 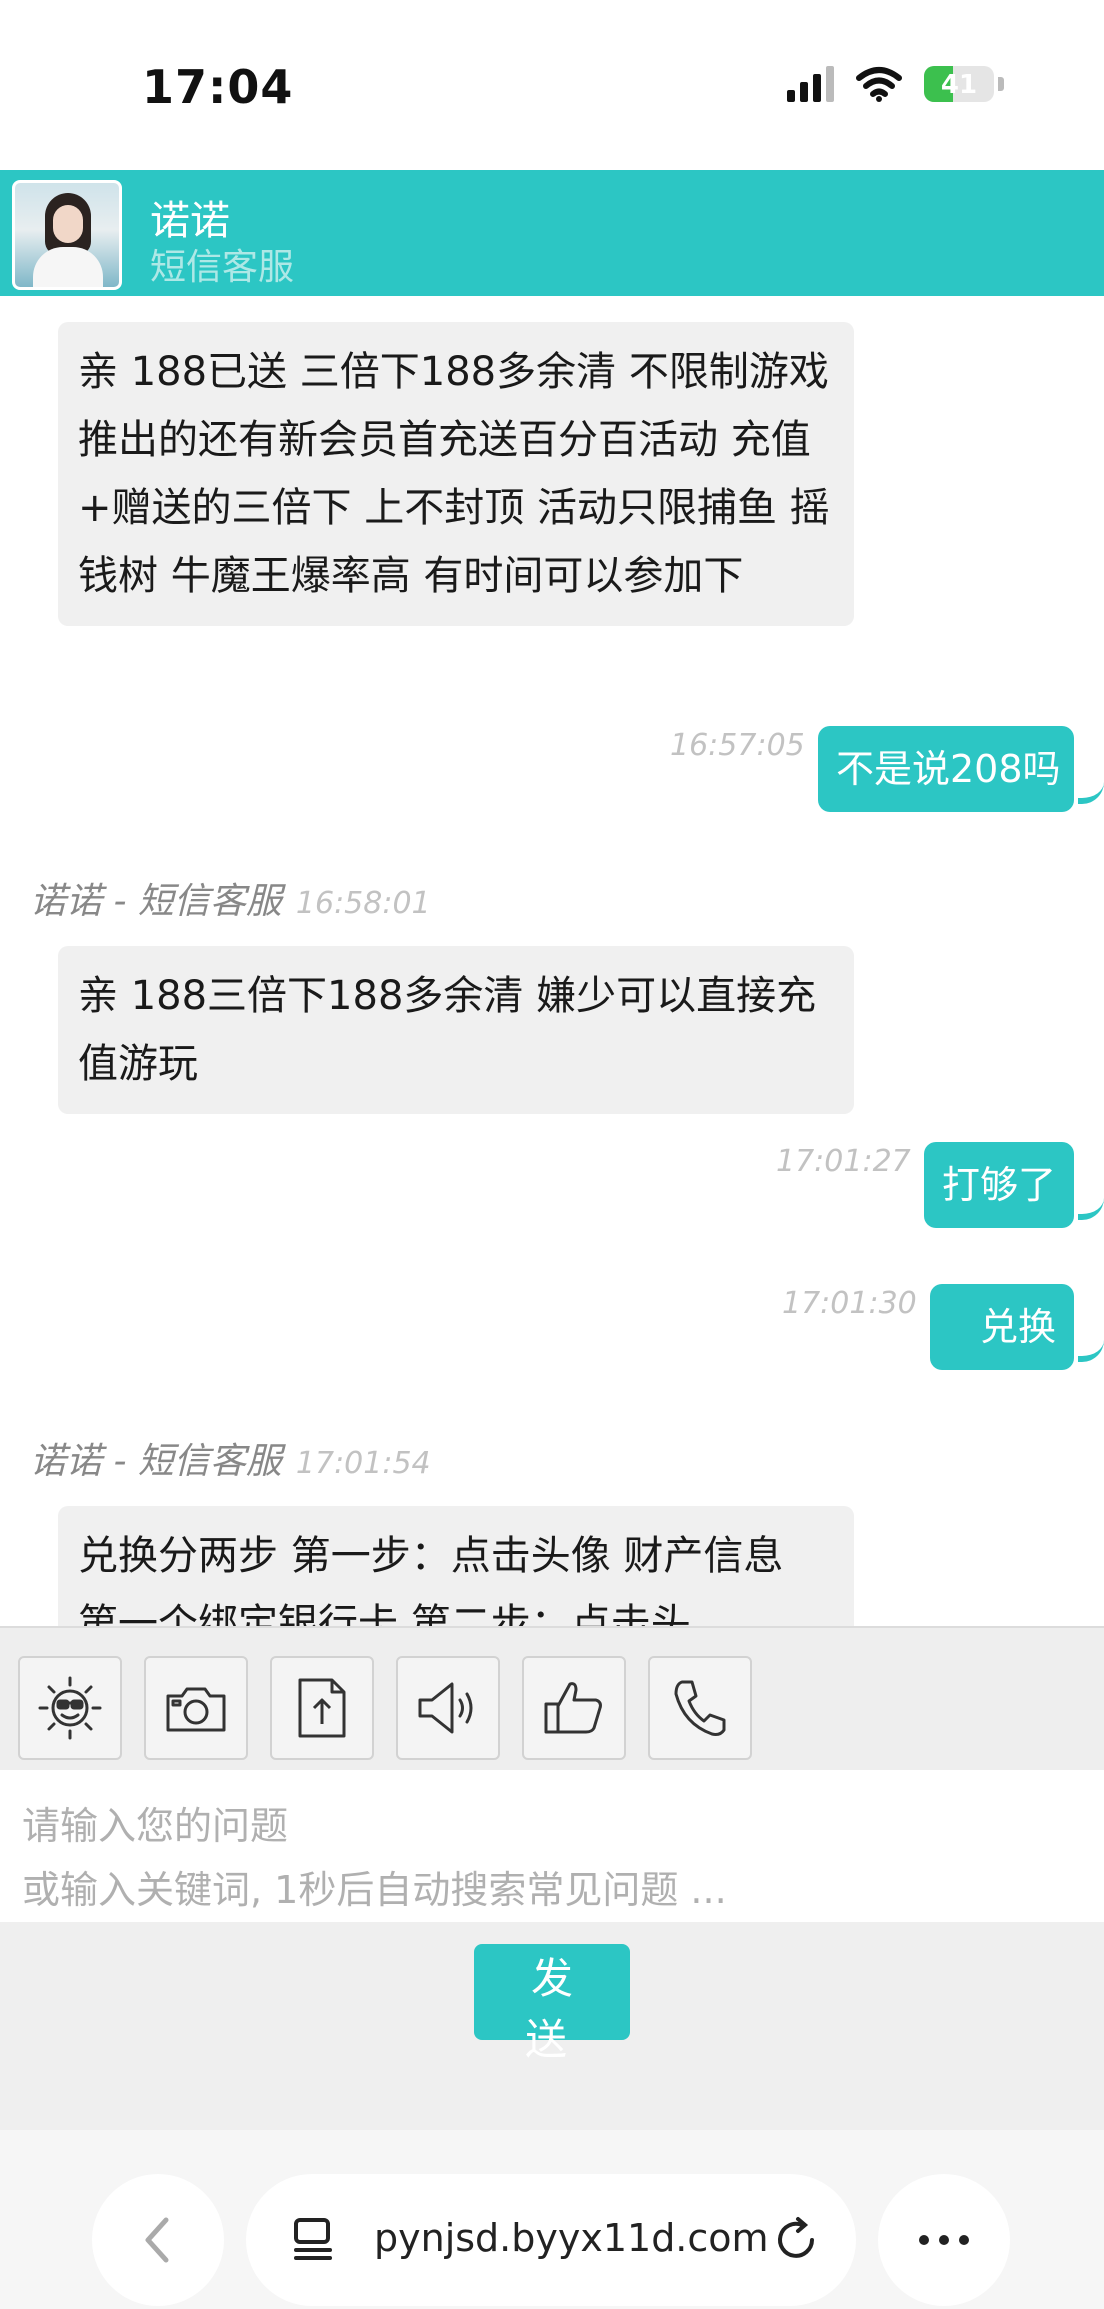 I want to click on message-timestamp: 17:01:30, so click(x=849, y=1303).